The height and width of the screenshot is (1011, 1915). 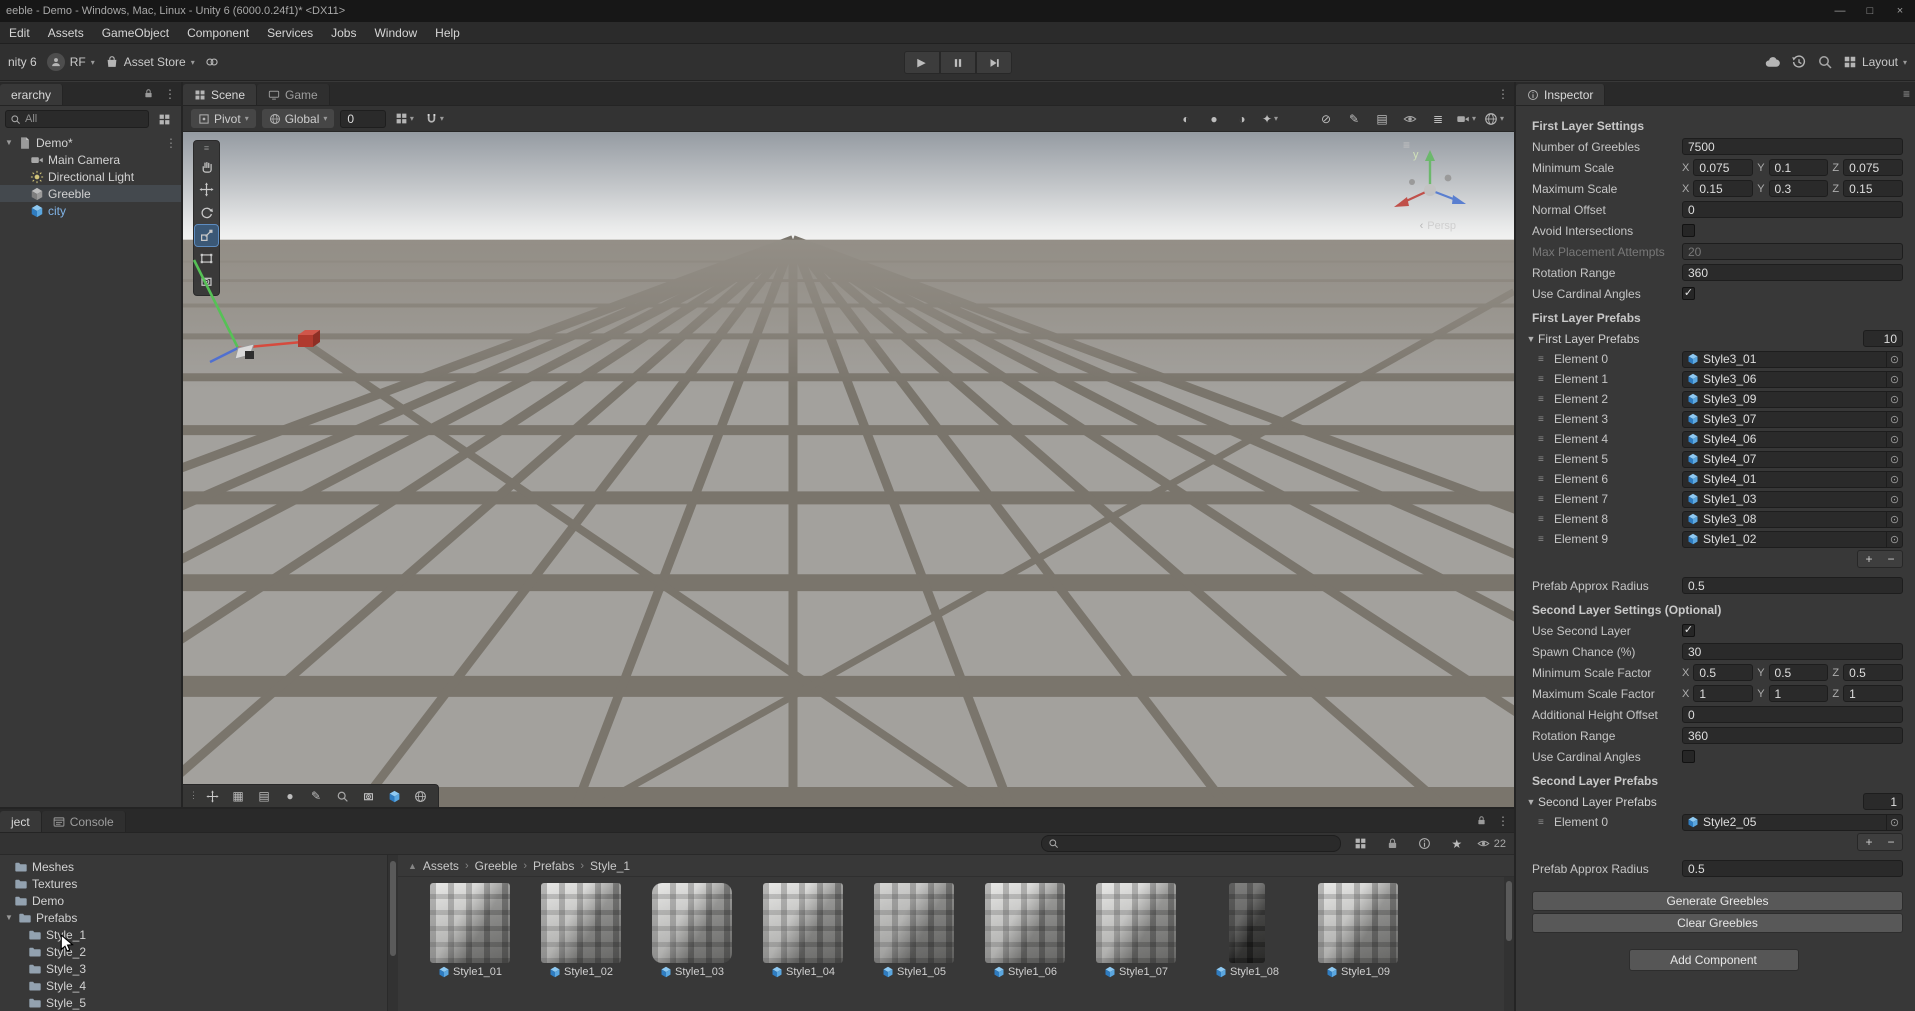 I want to click on shading-mode-icon: ◐, so click(x=1186, y=119).